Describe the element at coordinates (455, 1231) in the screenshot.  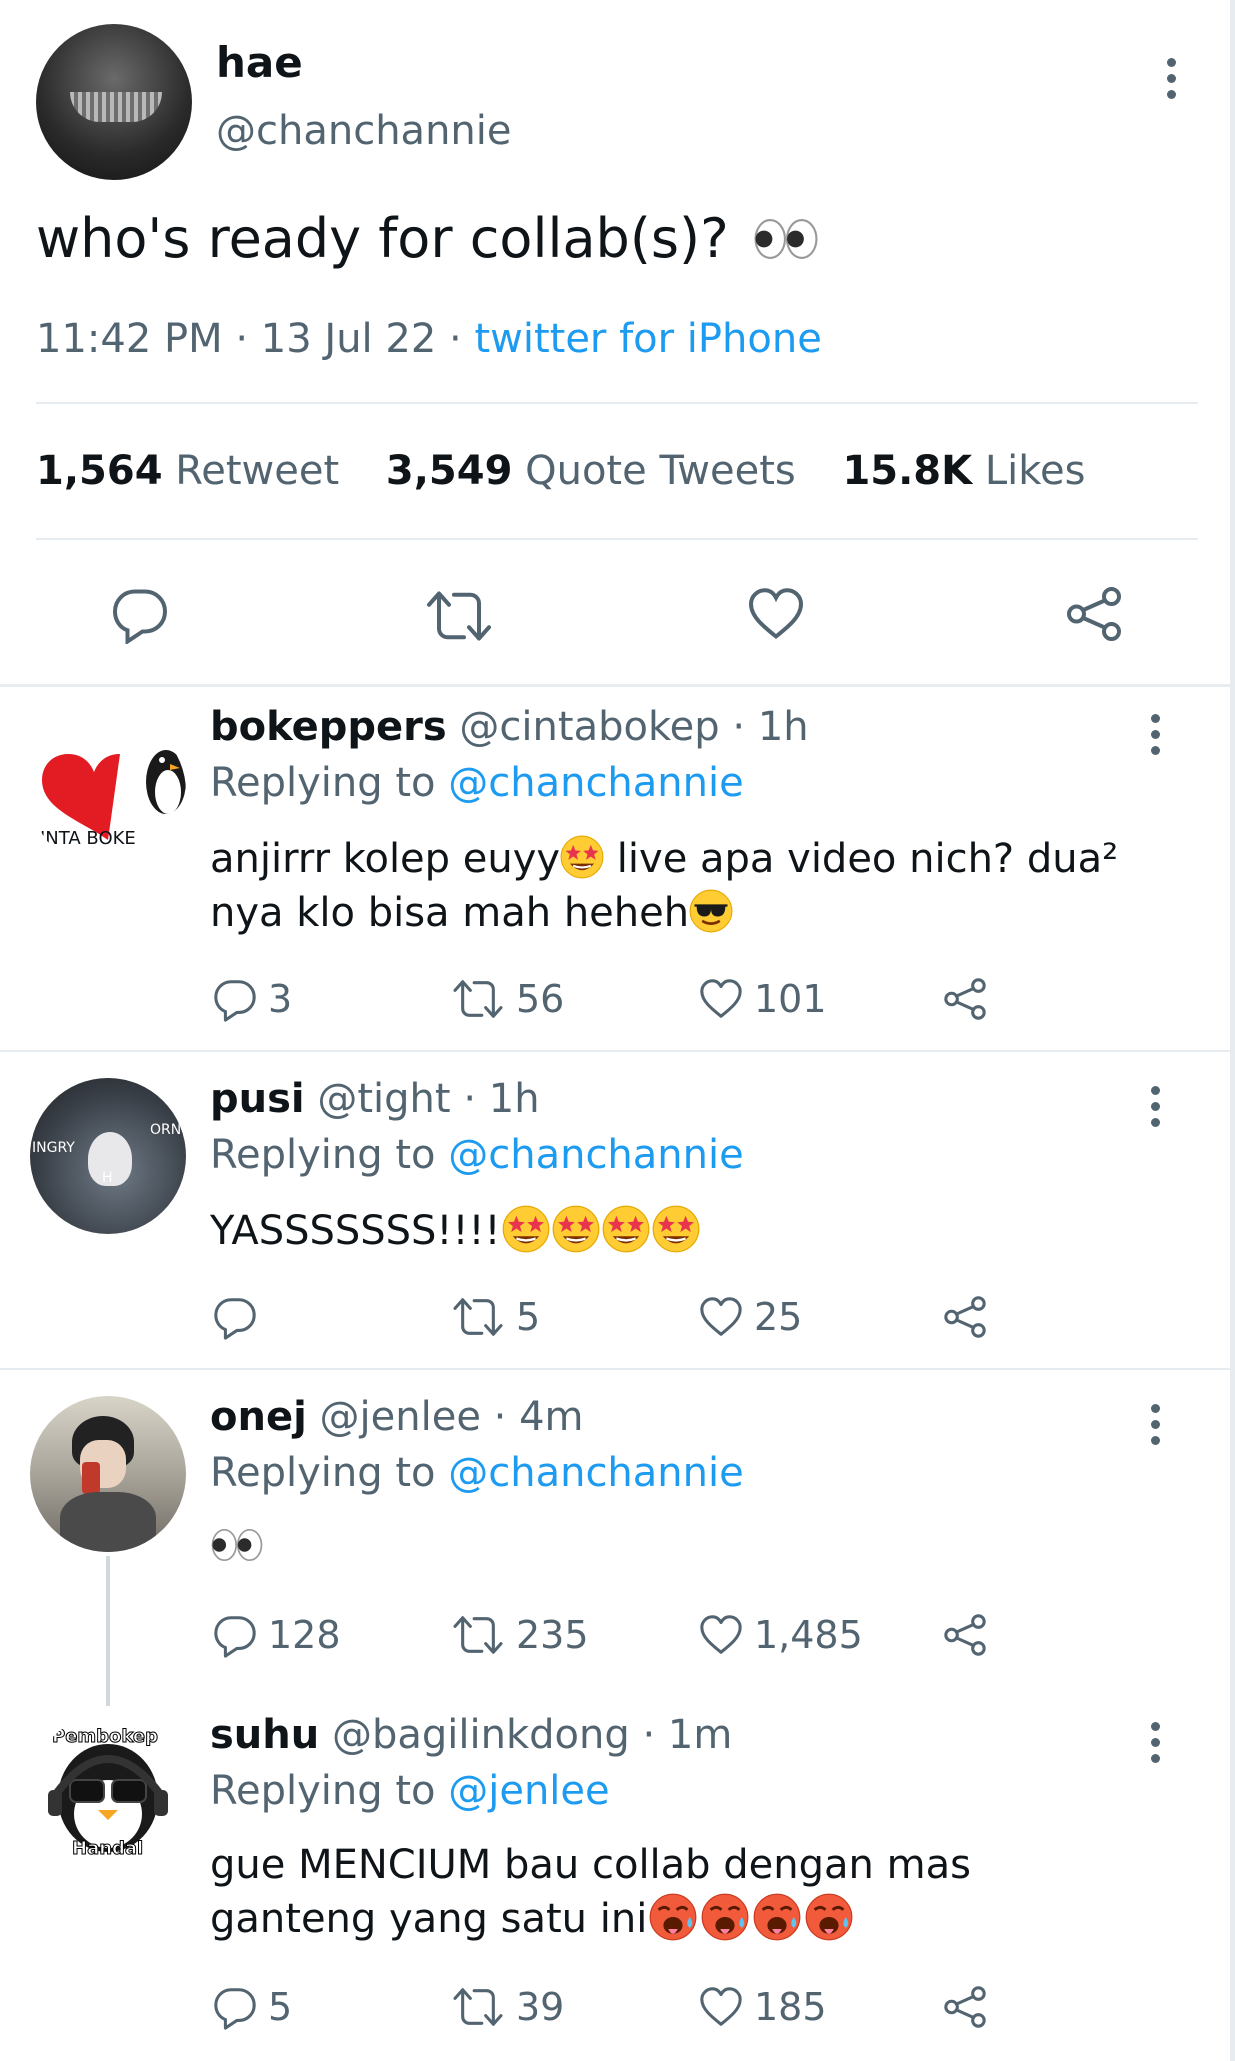
I see `reply-text: YASSSSSSS!!!!` at that location.